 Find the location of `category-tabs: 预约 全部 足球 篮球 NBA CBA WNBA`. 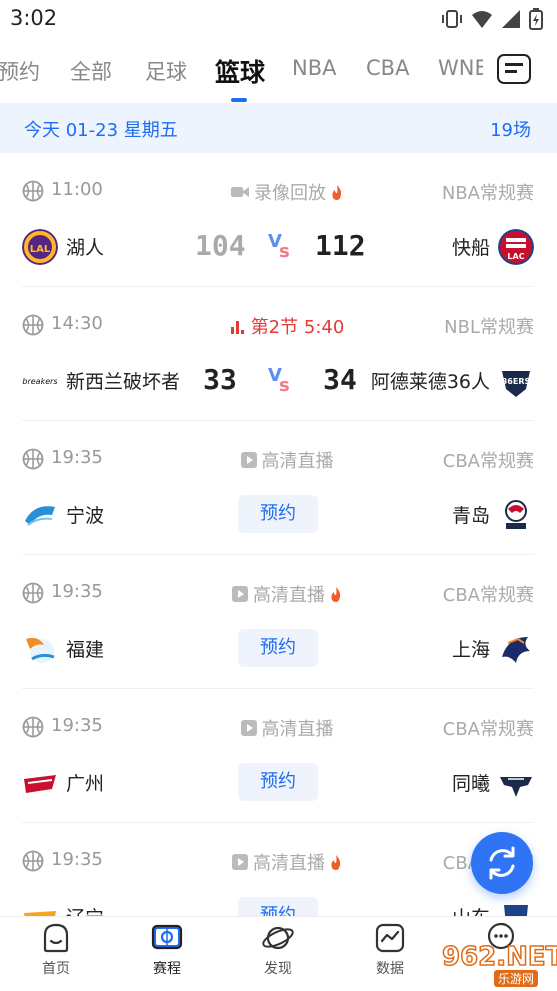

category-tabs: 预约 全部 足球 篮球 NBA CBA WNBA is located at coordinates (278, 72).